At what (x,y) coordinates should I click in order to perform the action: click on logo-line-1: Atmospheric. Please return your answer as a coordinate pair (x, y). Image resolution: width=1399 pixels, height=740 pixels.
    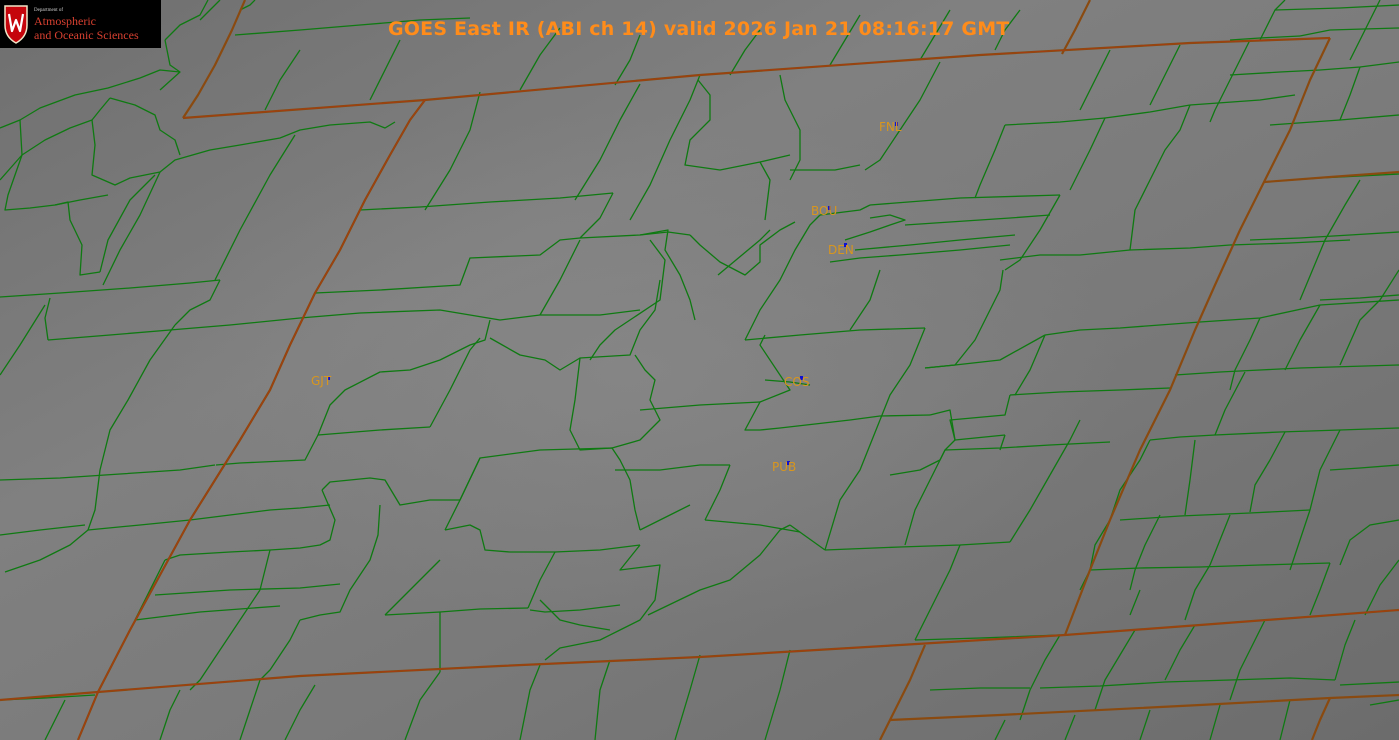
    Looking at the image, I should click on (65, 21).